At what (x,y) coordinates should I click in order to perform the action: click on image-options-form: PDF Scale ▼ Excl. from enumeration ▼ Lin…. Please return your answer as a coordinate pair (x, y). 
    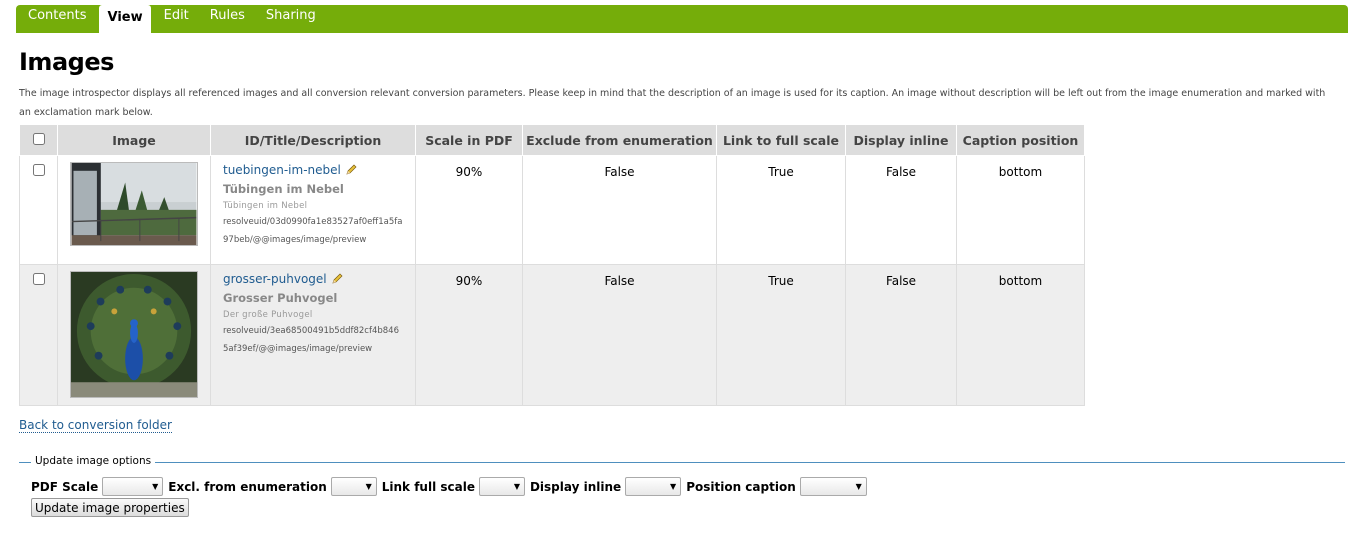
    Looking at the image, I should click on (451, 486).